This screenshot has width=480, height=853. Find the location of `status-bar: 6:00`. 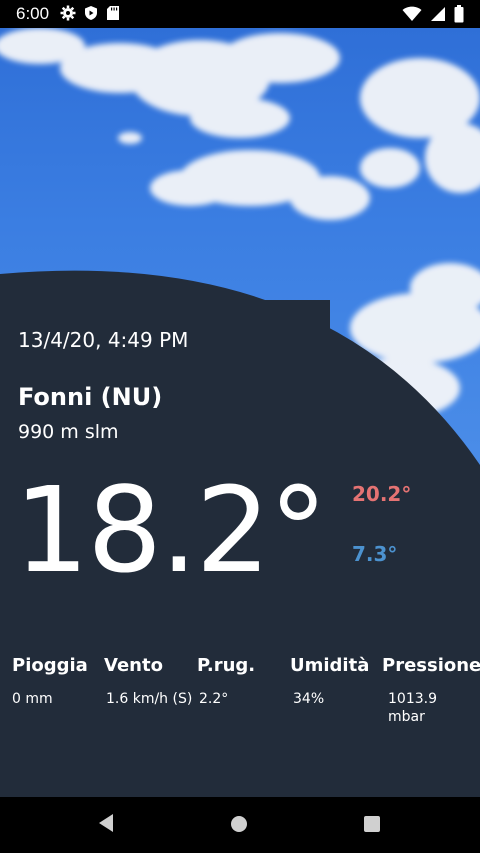

status-bar: 6:00 is located at coordinates (240, 14).